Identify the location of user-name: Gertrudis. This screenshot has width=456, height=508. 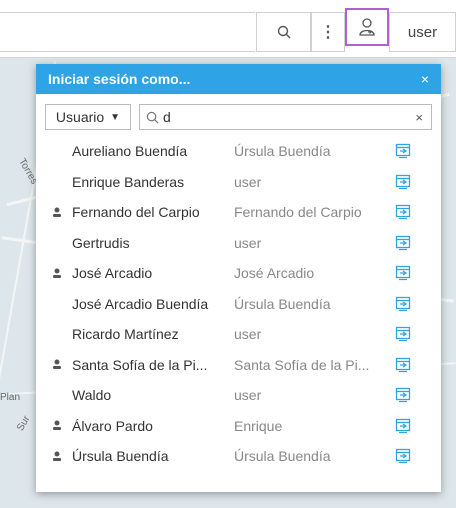
(101, 242).